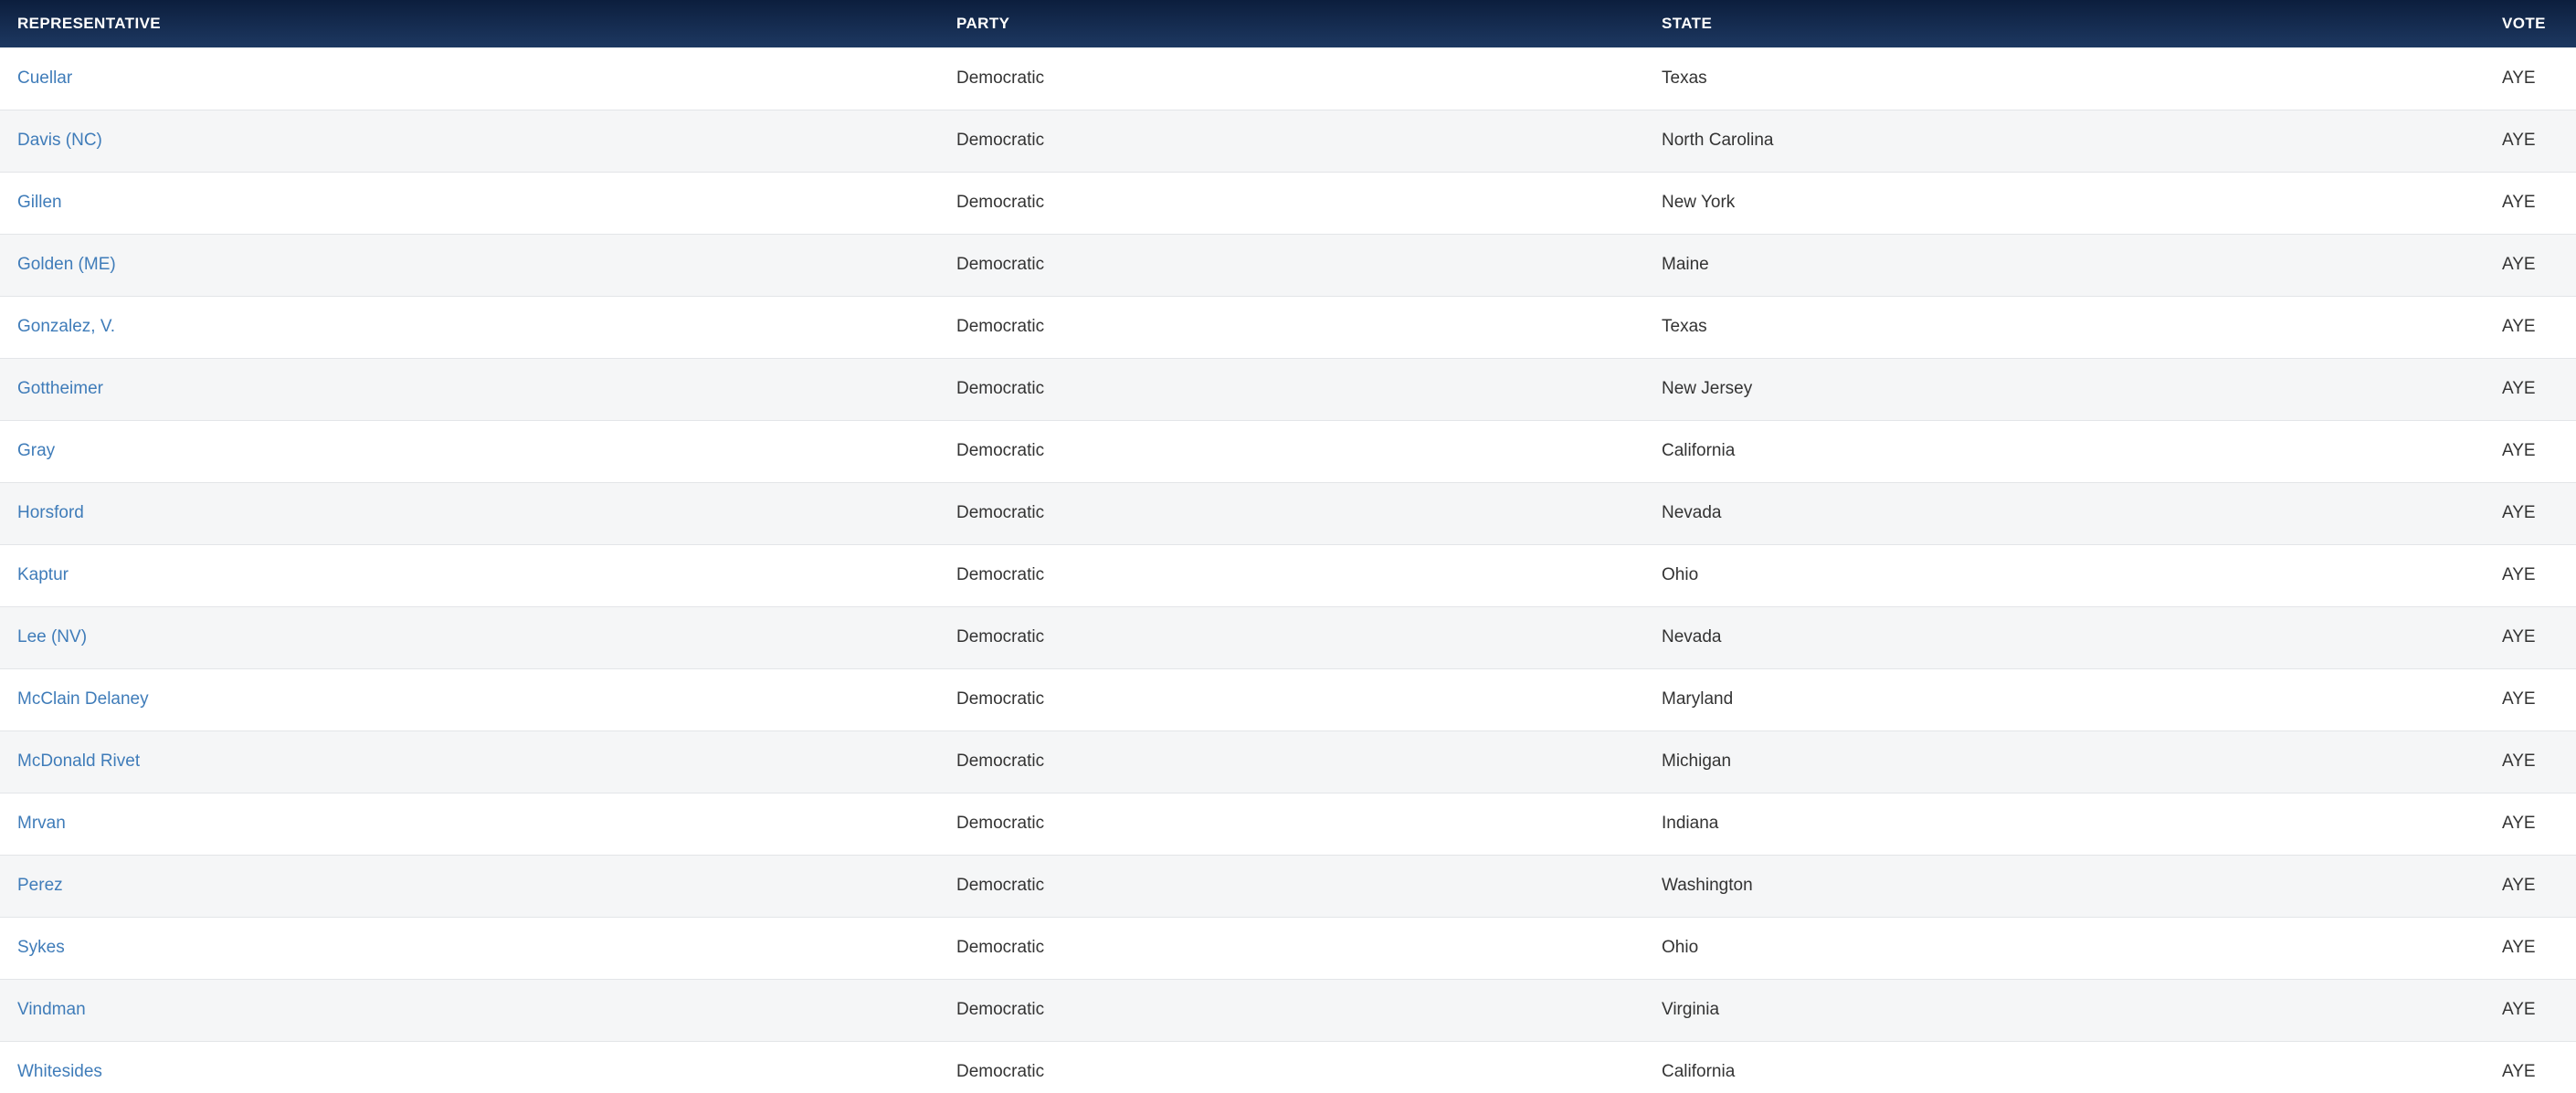 The width and height of the screenshot is (2576, 1093). Describe the element at coordinates (83, 699) in the screenshot. I see `representative-link: McClain Delaney` at that location.